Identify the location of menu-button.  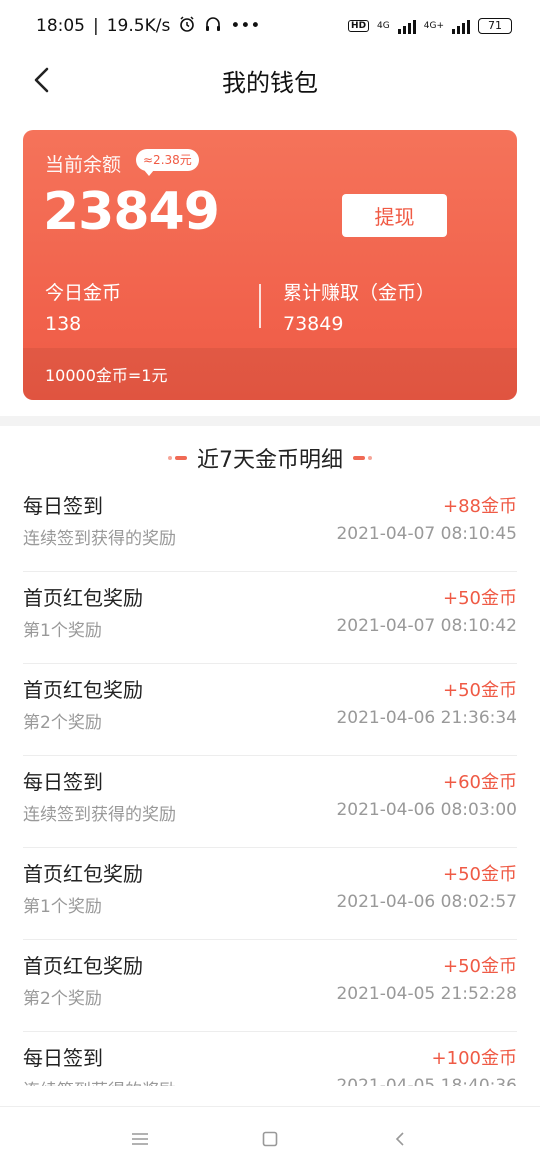
(140, 1139).